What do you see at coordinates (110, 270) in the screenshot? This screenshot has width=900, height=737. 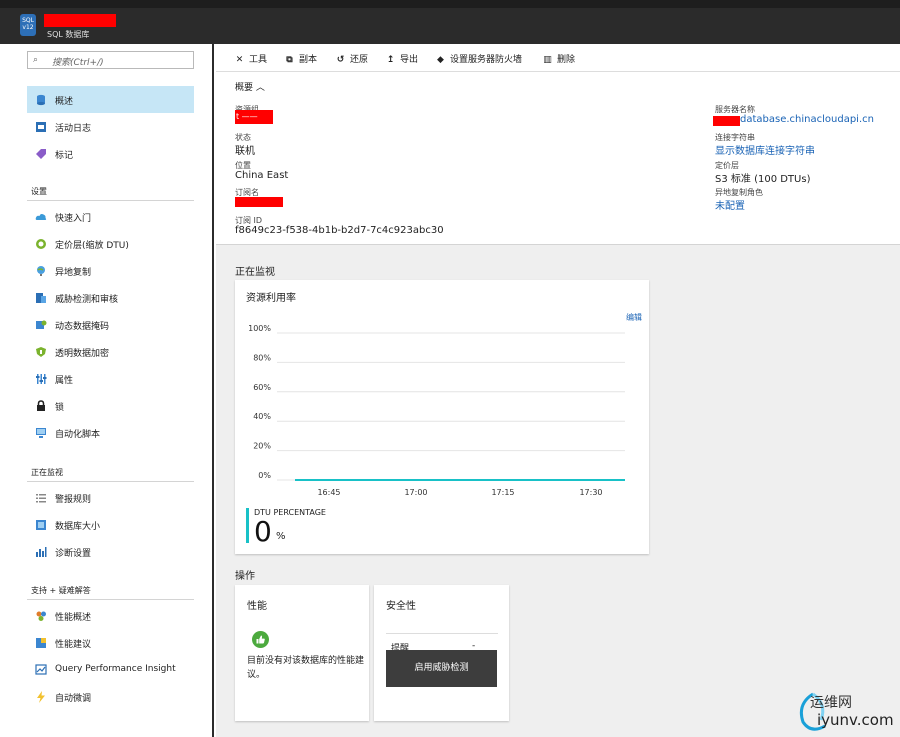 I see `sidebar-item-geo-replication: 异地复制` at bounding box center [110, 270].